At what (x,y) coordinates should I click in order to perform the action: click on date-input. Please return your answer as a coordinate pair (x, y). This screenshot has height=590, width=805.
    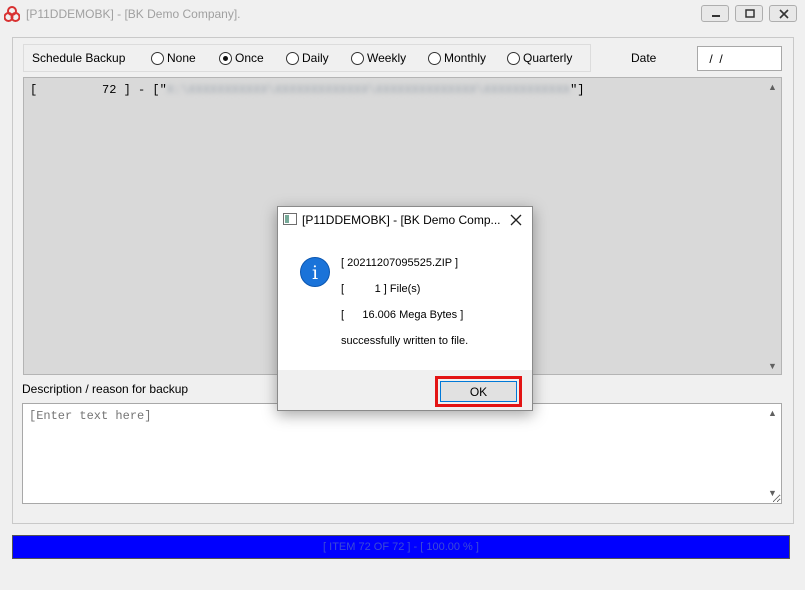
    Looking at the image, I should click on (739, 58).